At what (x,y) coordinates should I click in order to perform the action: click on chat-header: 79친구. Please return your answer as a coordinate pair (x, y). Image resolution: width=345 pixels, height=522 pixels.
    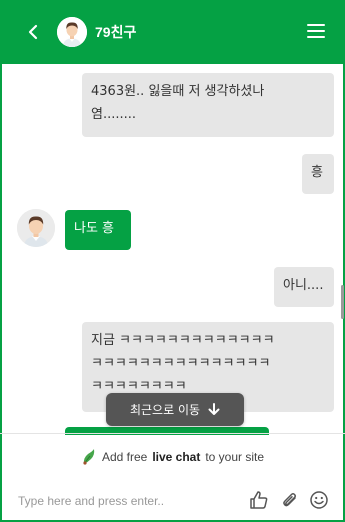
    Looking at the image, I should click on (172, 32).